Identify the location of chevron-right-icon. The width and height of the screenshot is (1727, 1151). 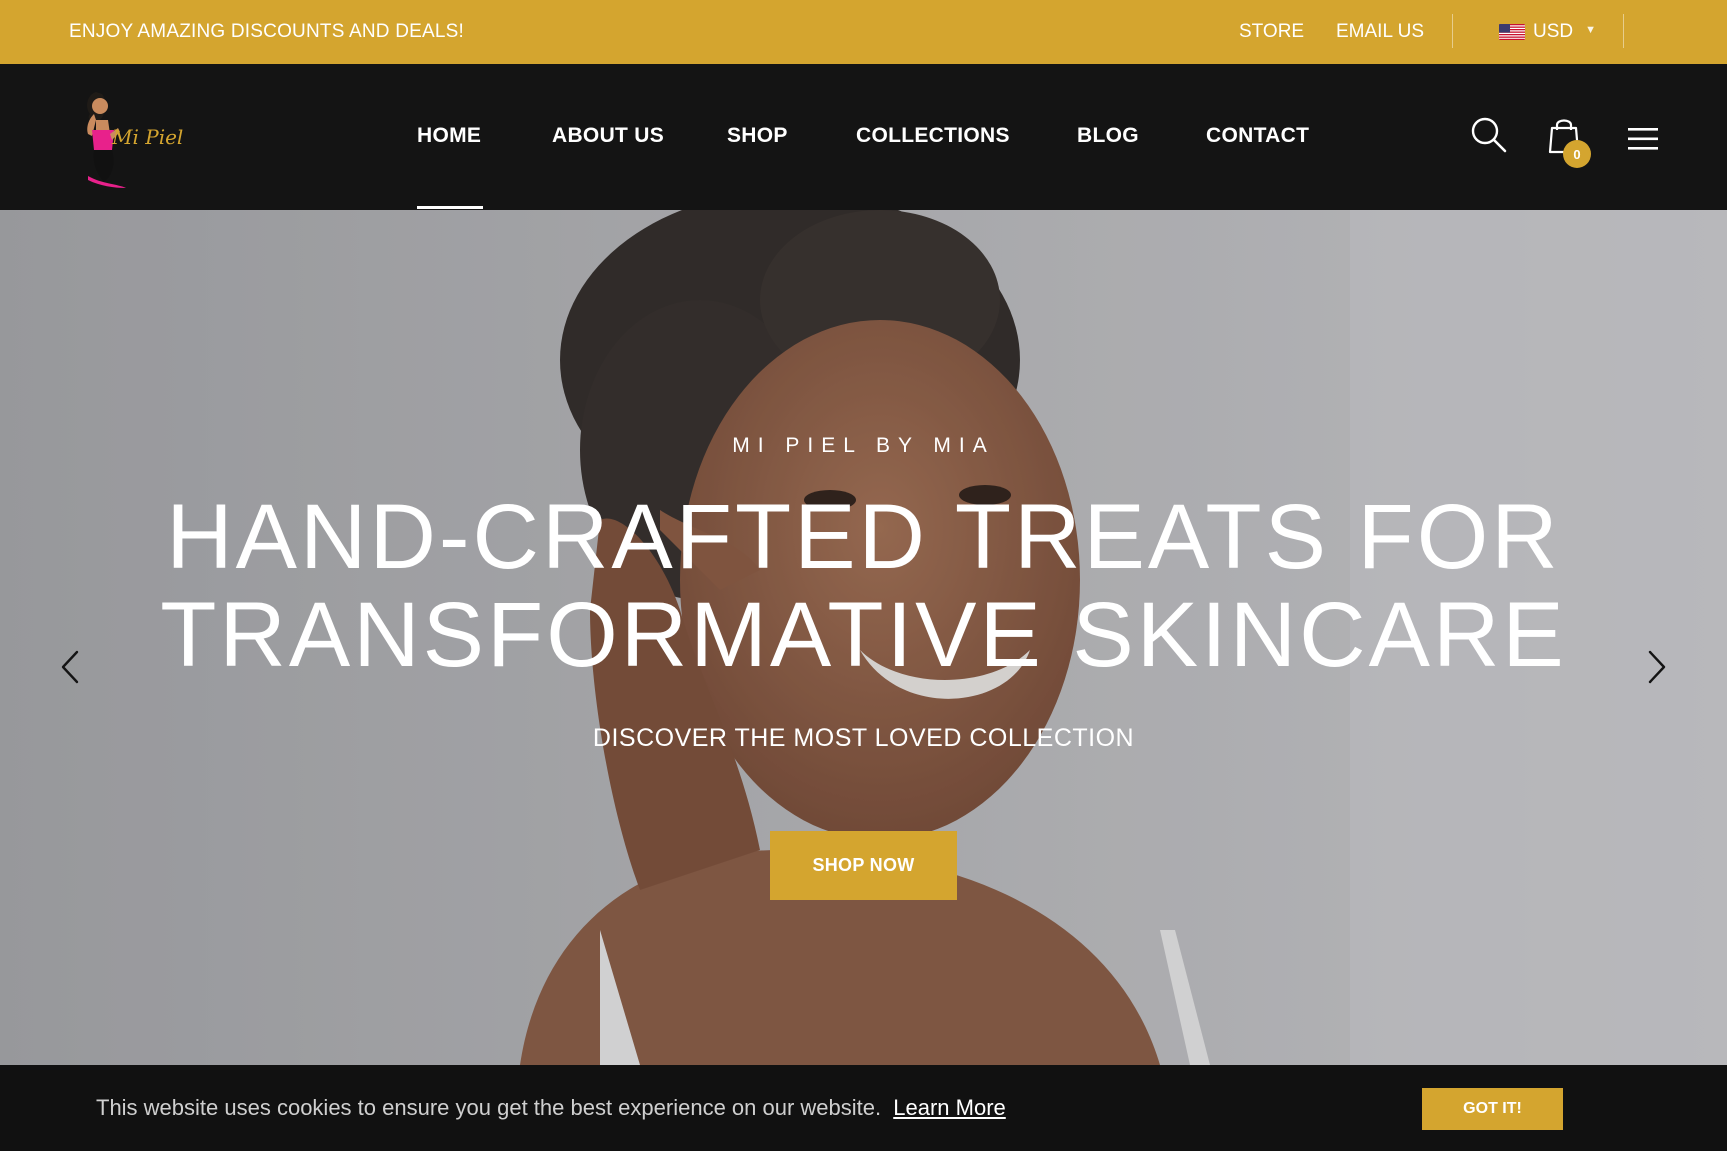
(1657, 667).